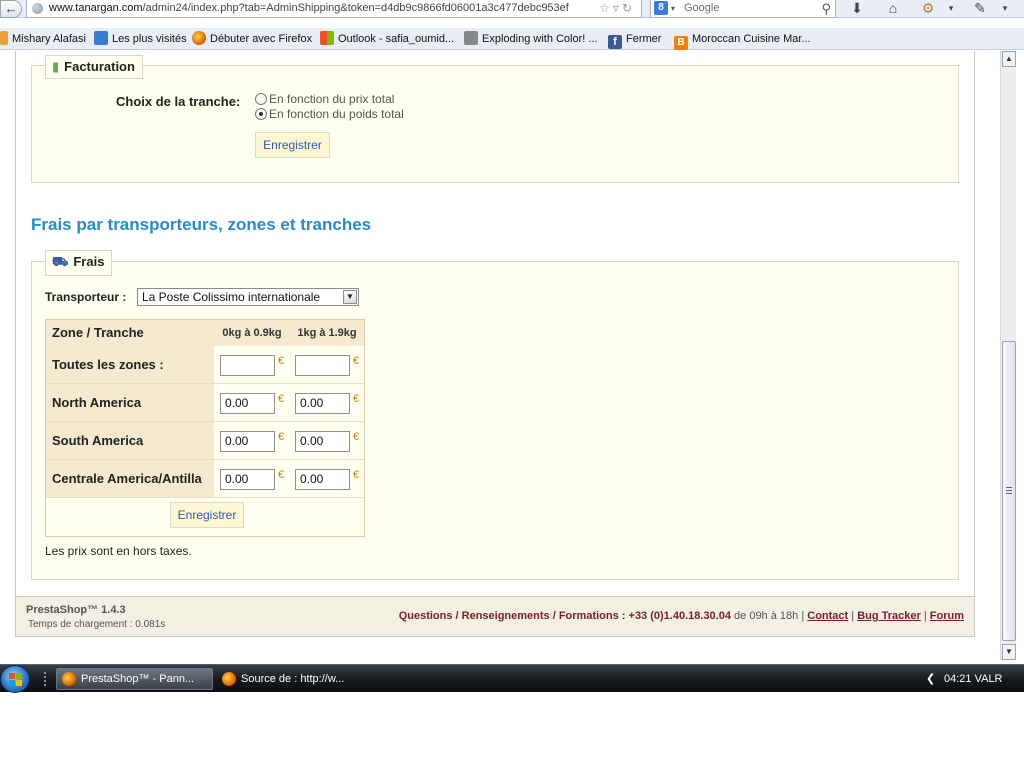  I want to click on url-domain: www.tanargan.com, so click(96, 8).